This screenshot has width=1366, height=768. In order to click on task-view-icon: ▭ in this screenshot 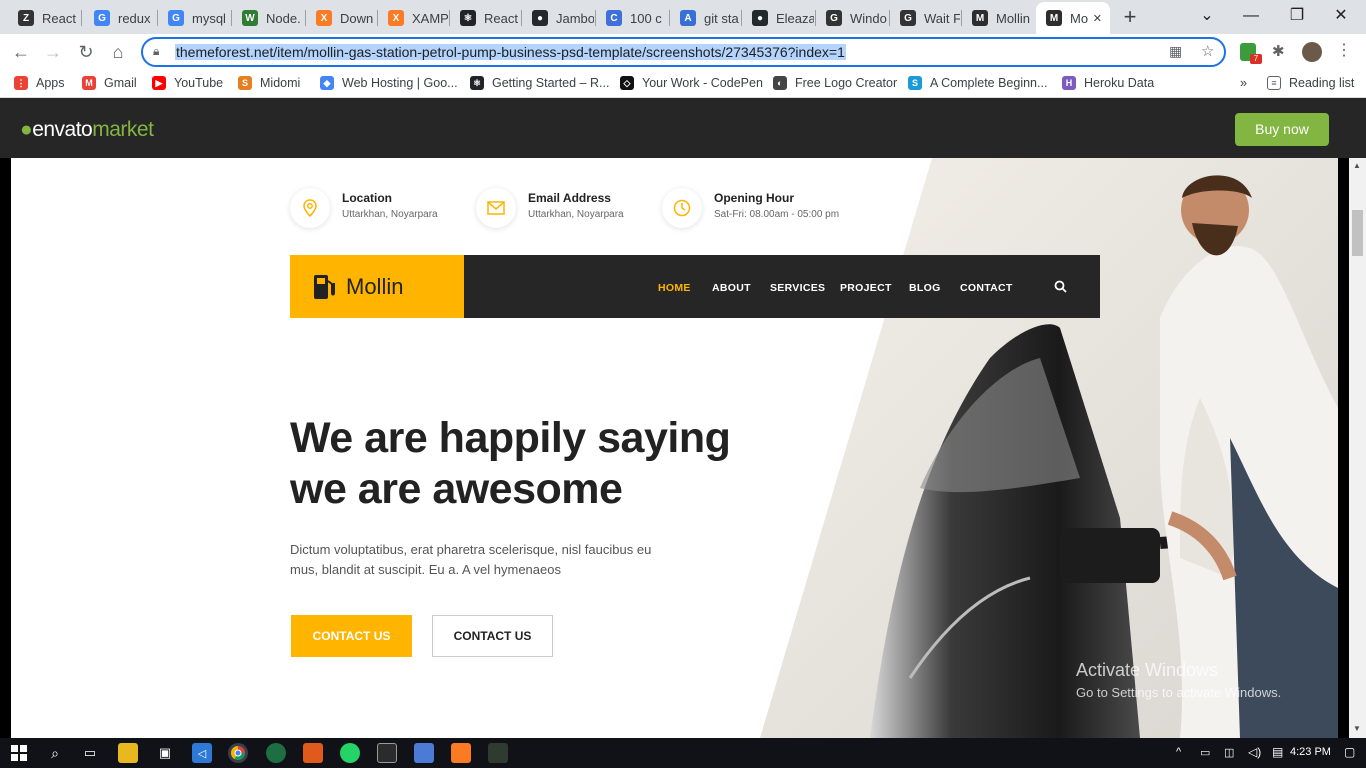, I will do `click(90, 753)`.